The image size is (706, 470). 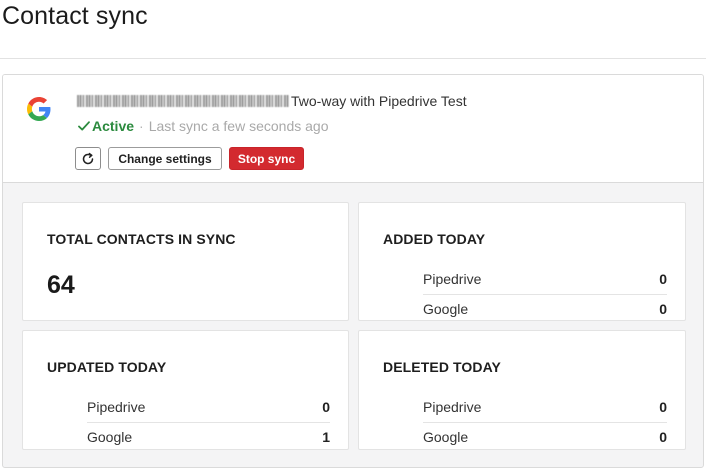 What do you see at coordinates (208, 437) in the screenshot?
I see `stat-row-google: Google 1` at bounding box center [208, 437].